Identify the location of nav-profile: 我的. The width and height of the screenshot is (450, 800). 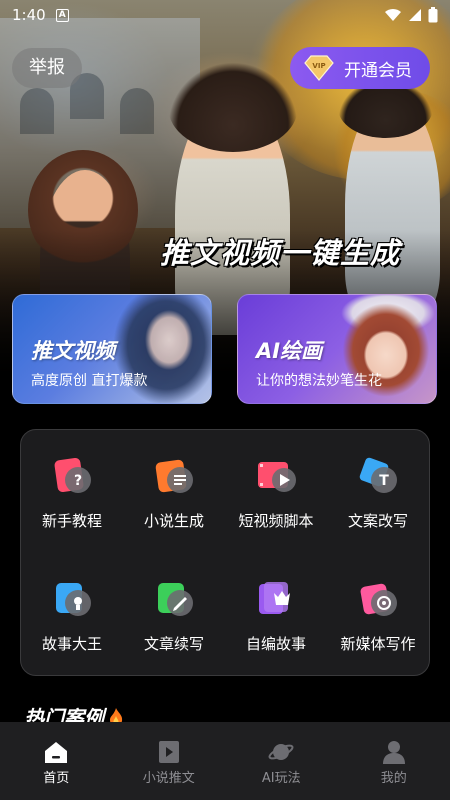
(394, 761).